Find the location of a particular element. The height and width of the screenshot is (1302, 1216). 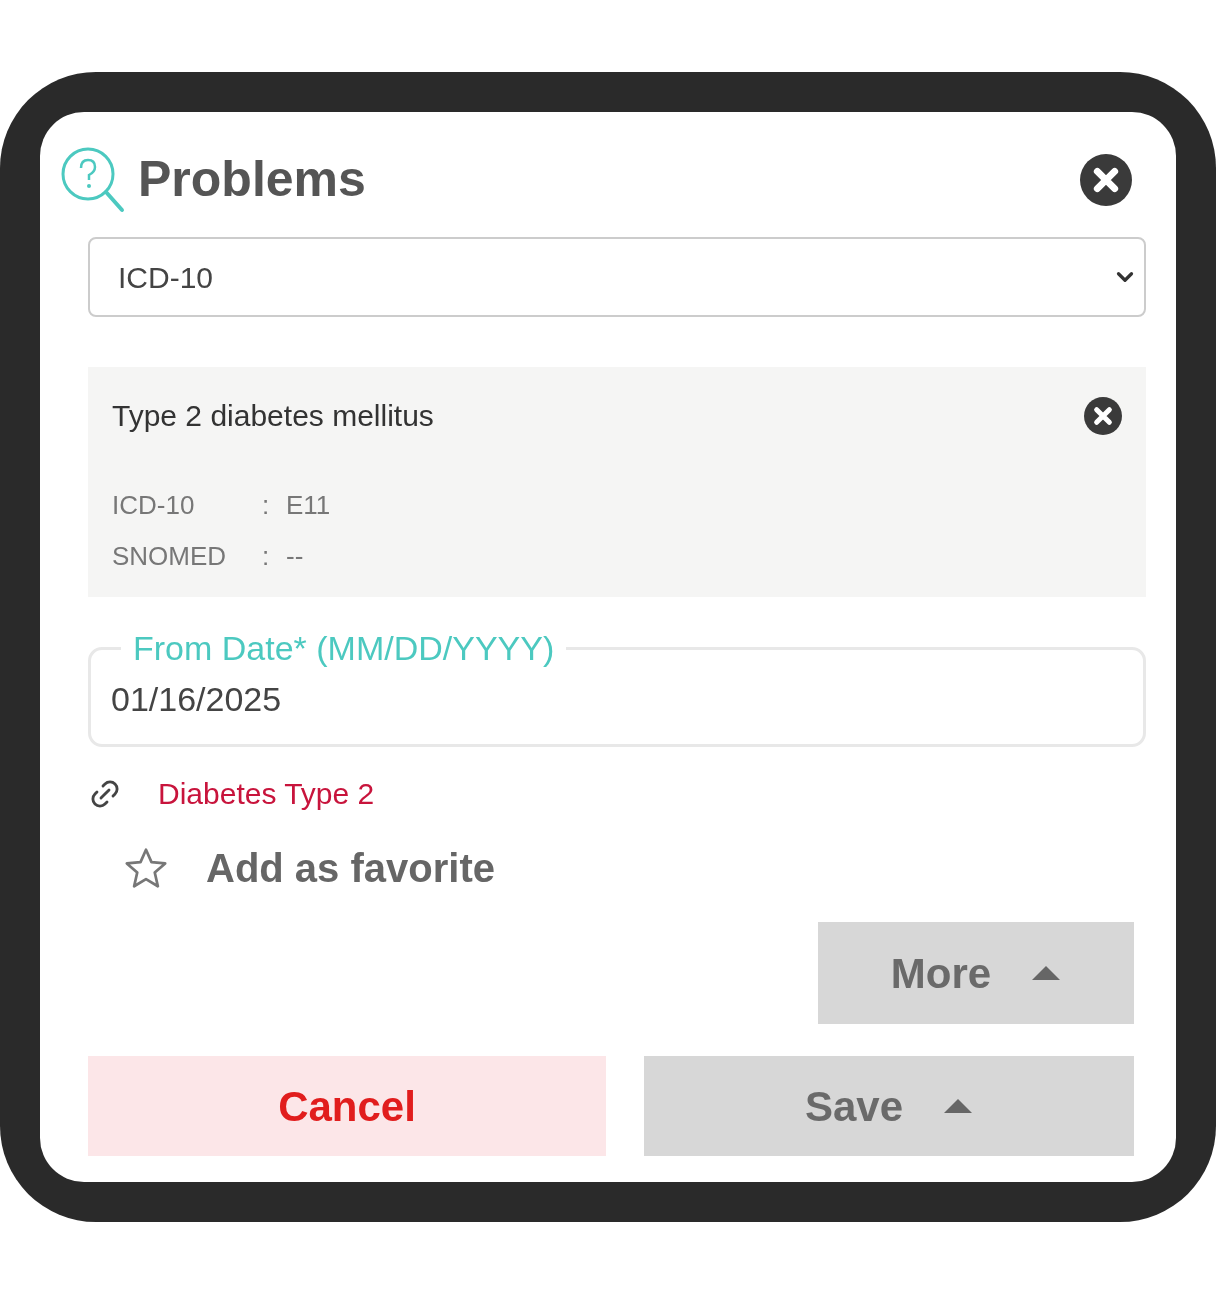

dialog-title: Problems is located at coordinates (252, 179).